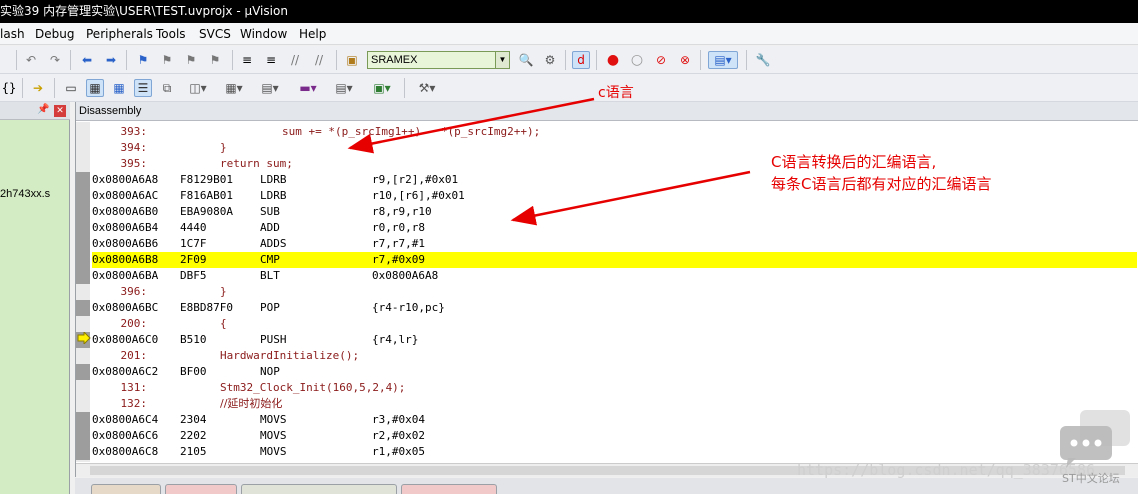 This screenshot has height=494, width=1138. What do you see at coordinates (685, 60) in the screenshot?
I see `kill-all-breakpoints-icon: ⊗` at bounding box center [685, 60].